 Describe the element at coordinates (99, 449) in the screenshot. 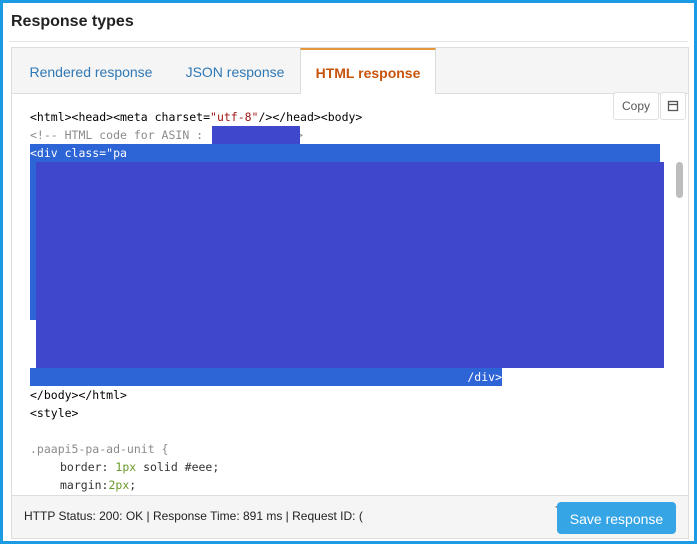

I see `code-line-css-selector: .paapi5-pa-ad-unit {` at that location.